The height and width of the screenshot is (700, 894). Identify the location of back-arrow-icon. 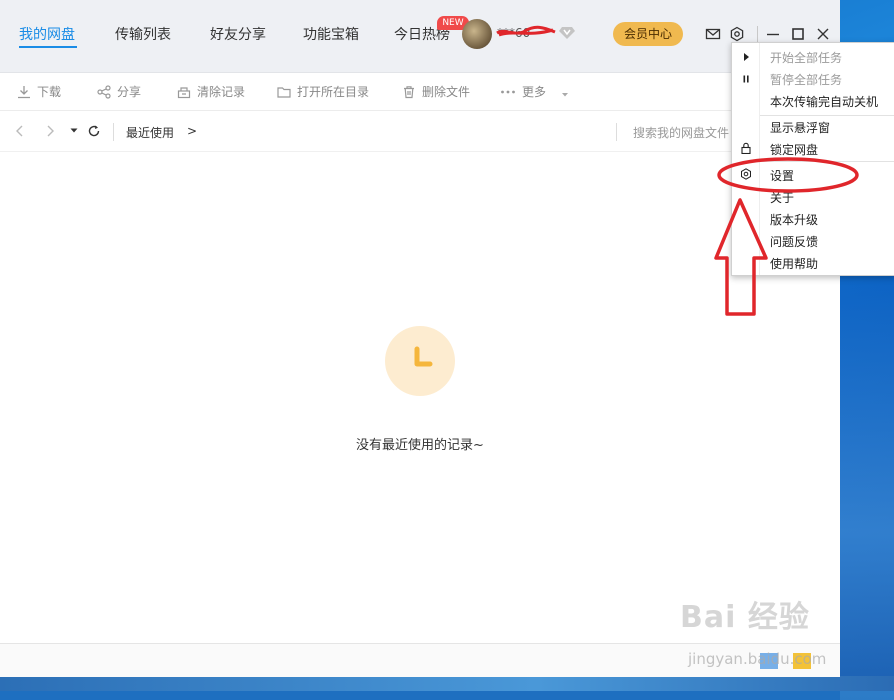
(20, 131).